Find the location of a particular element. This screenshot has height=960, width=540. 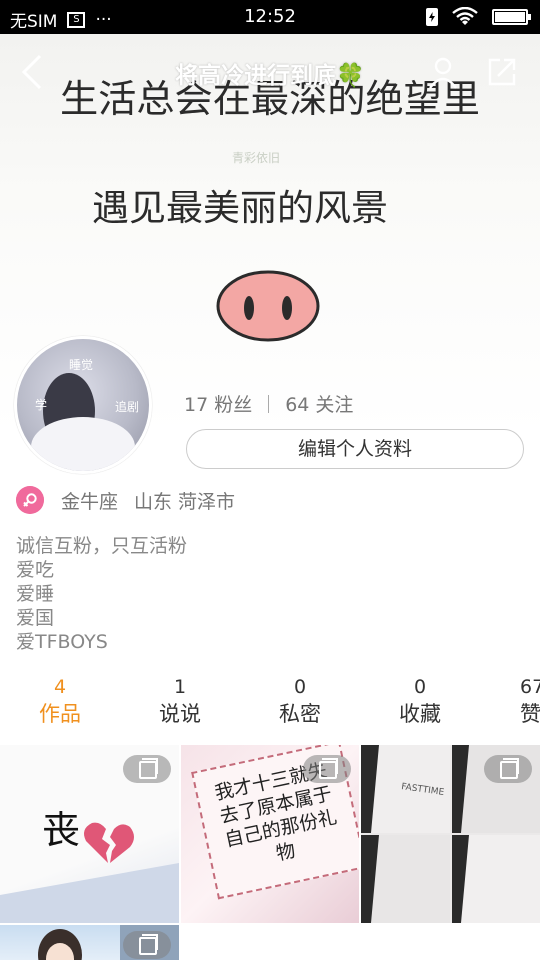

tab-private-count: 0 is located at coordinates (300, 687).